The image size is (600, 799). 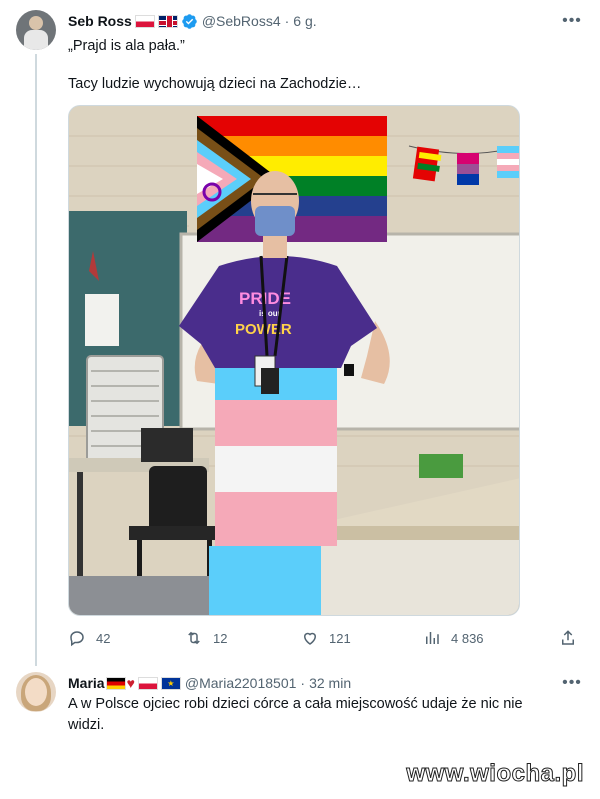 What do you see at coordinates (568, 637) in the screenshot?
I see `share-icon` at bounding box center [568, 637].